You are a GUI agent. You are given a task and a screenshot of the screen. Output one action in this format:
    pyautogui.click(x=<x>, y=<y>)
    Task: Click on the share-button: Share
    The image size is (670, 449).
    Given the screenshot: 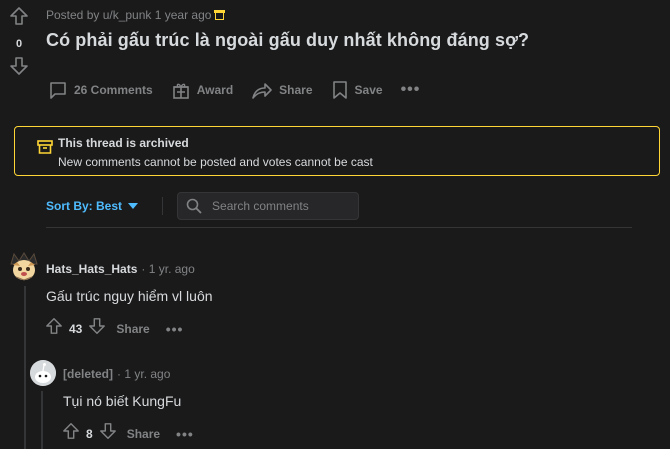 What is the action you would take?
    pyautogui.click(x=282, y=90)
    